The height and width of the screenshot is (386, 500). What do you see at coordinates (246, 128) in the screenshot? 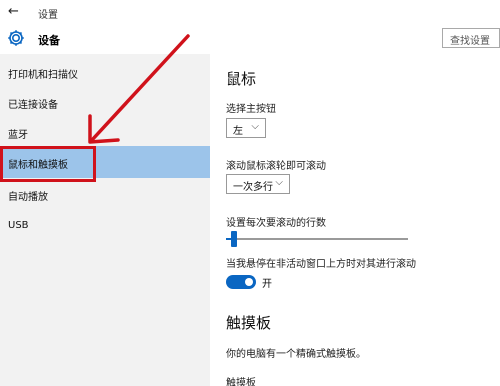
I see `primary-button-dropdown: 左 ⌵` at bounding box center [246, 128].